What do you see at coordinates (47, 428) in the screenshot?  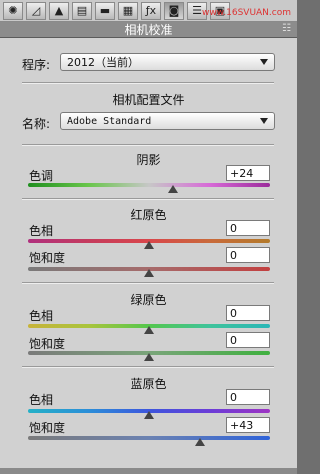 I see `blue-saturation-label: 饱和度` at bounding box center [47, 428].